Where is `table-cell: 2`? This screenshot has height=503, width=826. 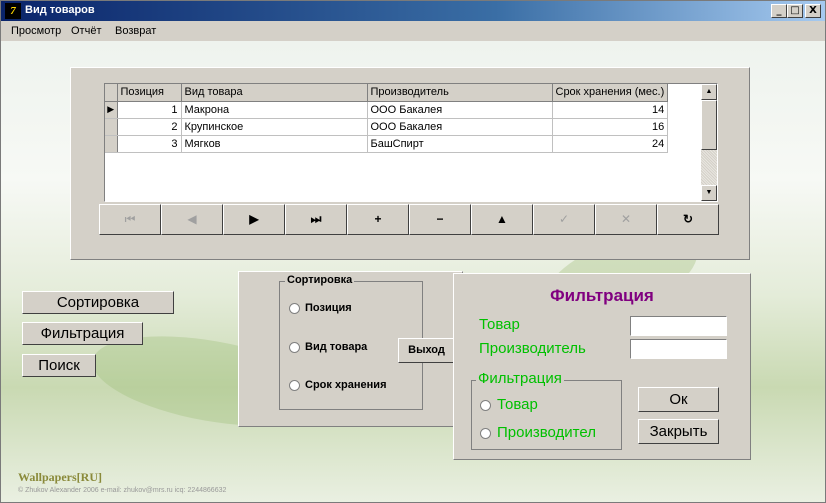 table-cell: 2 is located at coordinates (149, 127).